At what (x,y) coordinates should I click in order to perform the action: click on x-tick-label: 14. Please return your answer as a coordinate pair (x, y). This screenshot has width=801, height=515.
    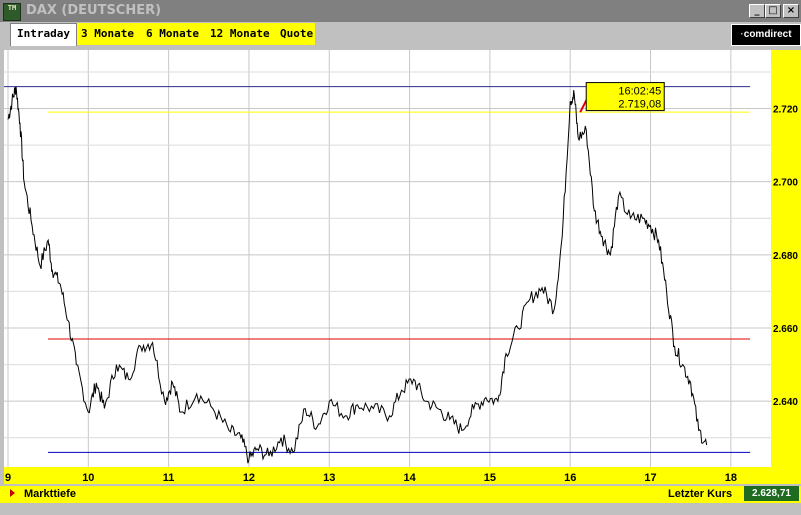
    Looking at the image, I should click on (409, 478).